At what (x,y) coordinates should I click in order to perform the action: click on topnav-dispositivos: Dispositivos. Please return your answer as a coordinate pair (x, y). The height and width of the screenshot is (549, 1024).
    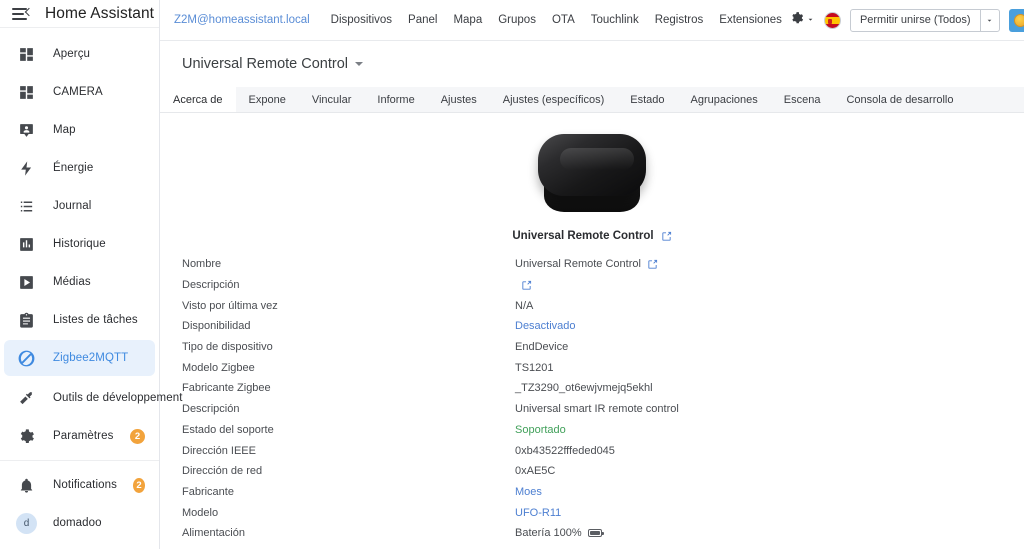
    Looking at the image, I should click on (361, 20).